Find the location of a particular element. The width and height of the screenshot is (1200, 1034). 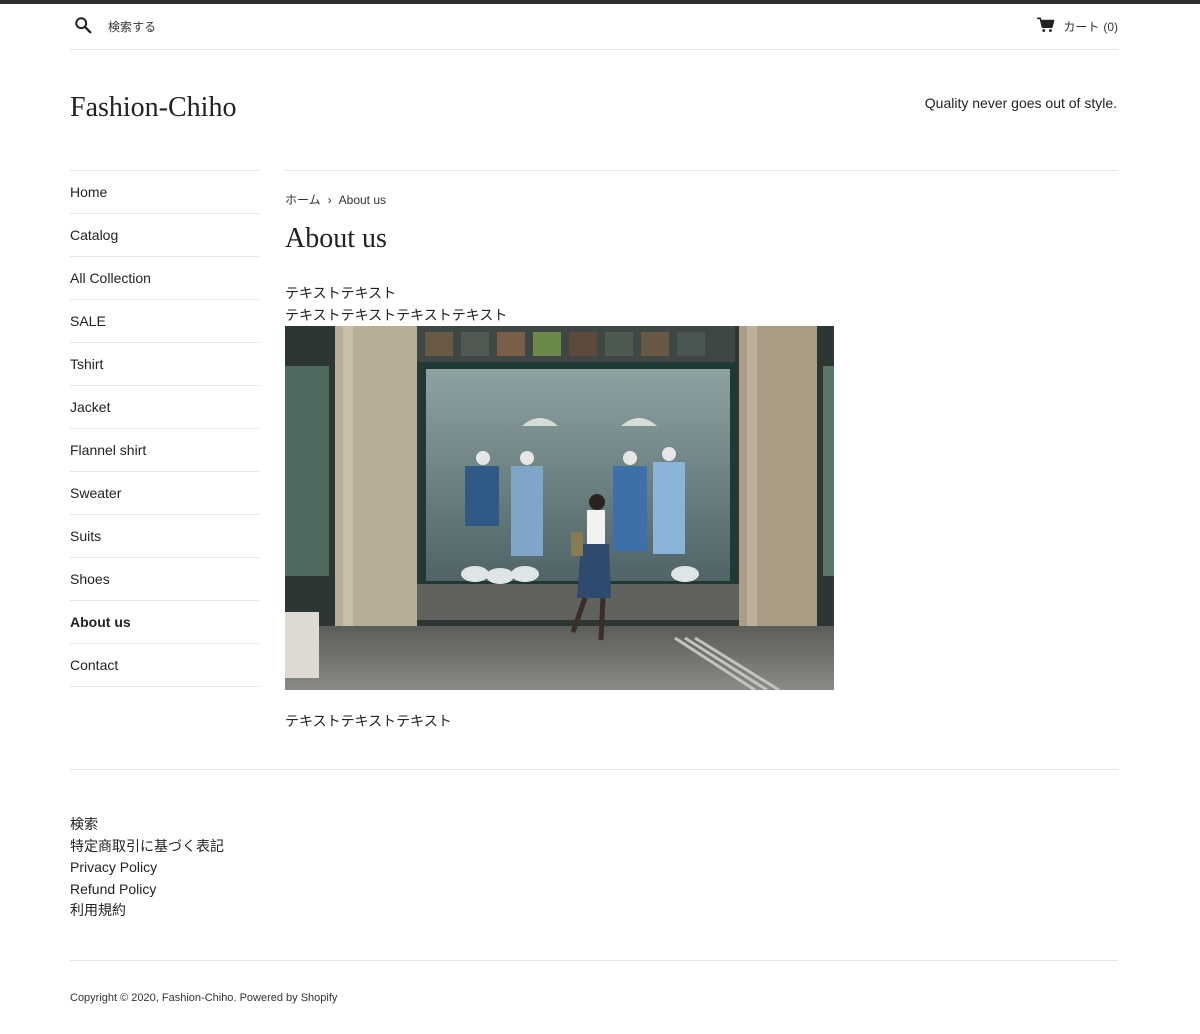

cart-label: カート is located at coordinates (1081, 27).